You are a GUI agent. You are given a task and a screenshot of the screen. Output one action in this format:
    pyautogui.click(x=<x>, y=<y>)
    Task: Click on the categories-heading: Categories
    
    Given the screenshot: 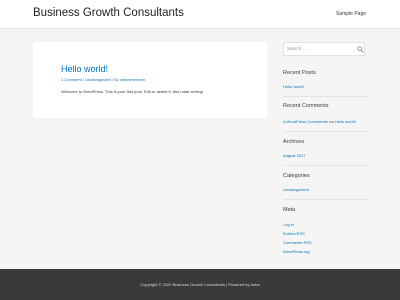 What is the action you would take?
    pyautogui.click(x=296, y=176)
    